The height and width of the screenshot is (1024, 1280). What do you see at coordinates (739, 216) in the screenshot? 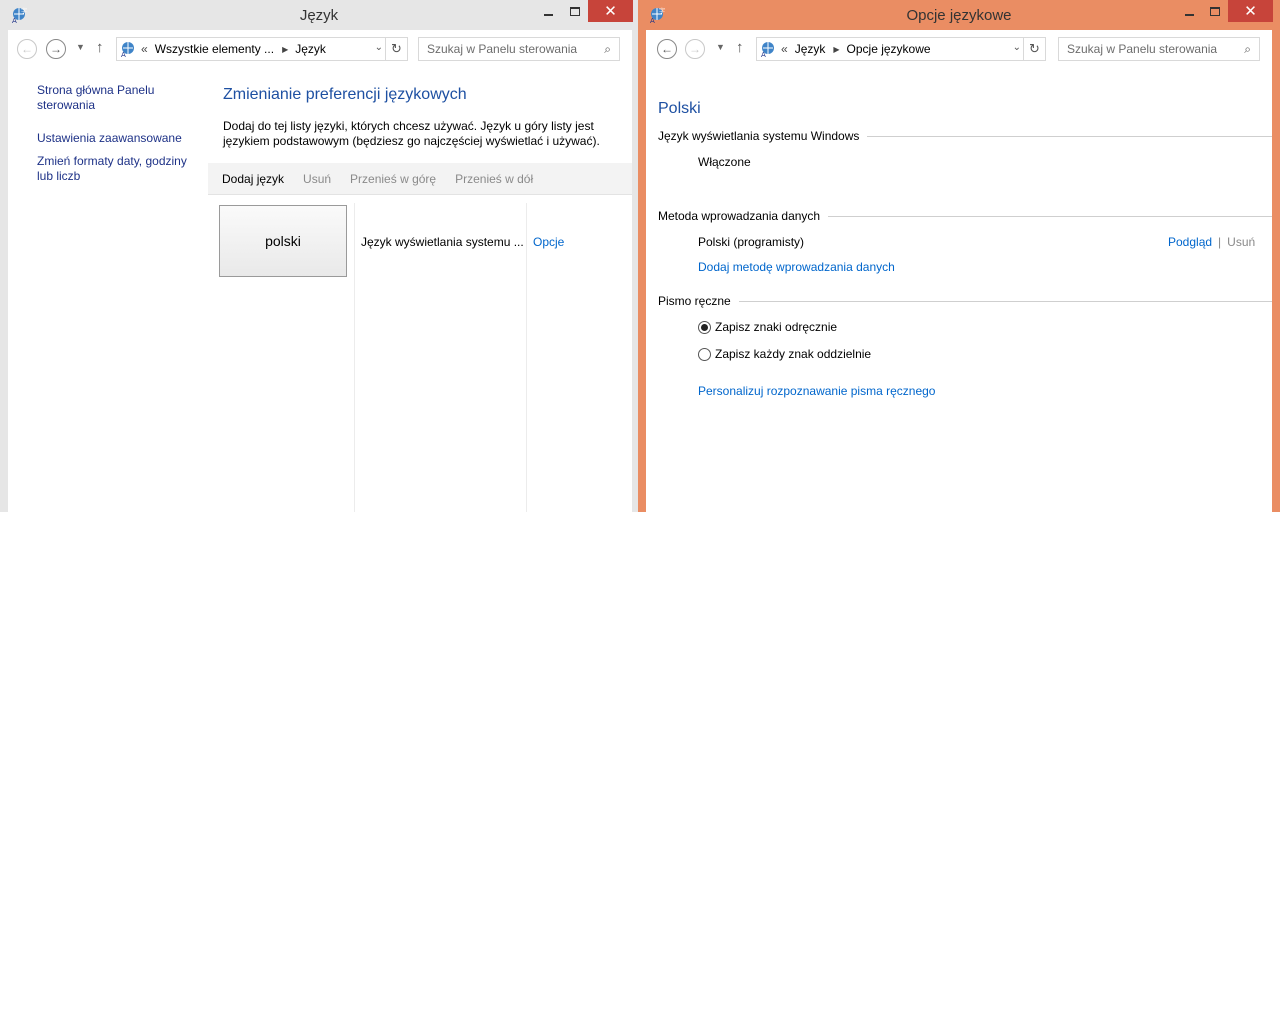
I see `section-label: Metoda wprowadzania danych` at bounding box center [739, 216].